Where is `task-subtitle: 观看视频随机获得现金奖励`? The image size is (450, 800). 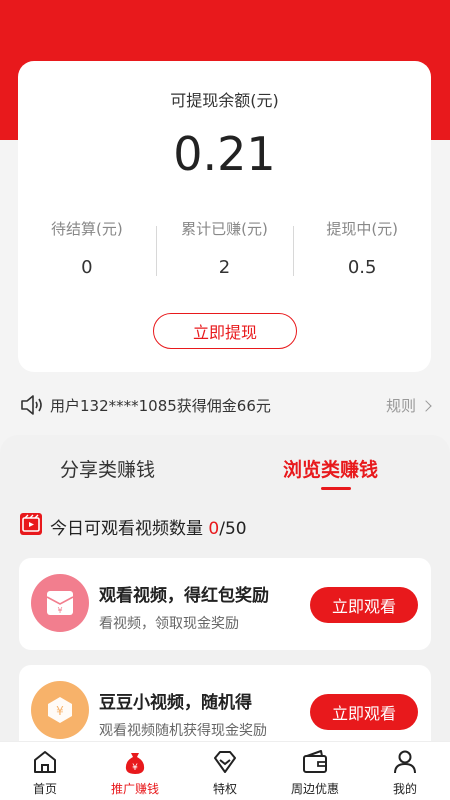
task-subtitle: 观看视频随机获得现金奖励 is located at coordinates (183, 731).